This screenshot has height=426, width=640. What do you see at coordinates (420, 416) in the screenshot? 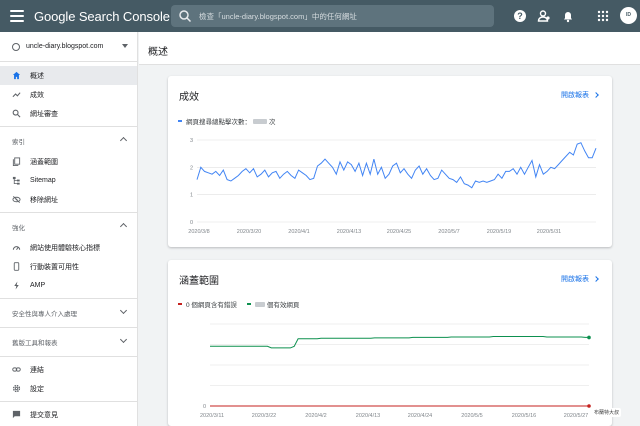
I see `x-tick-label: 2020/4/24` at bounding box center [420, 416].